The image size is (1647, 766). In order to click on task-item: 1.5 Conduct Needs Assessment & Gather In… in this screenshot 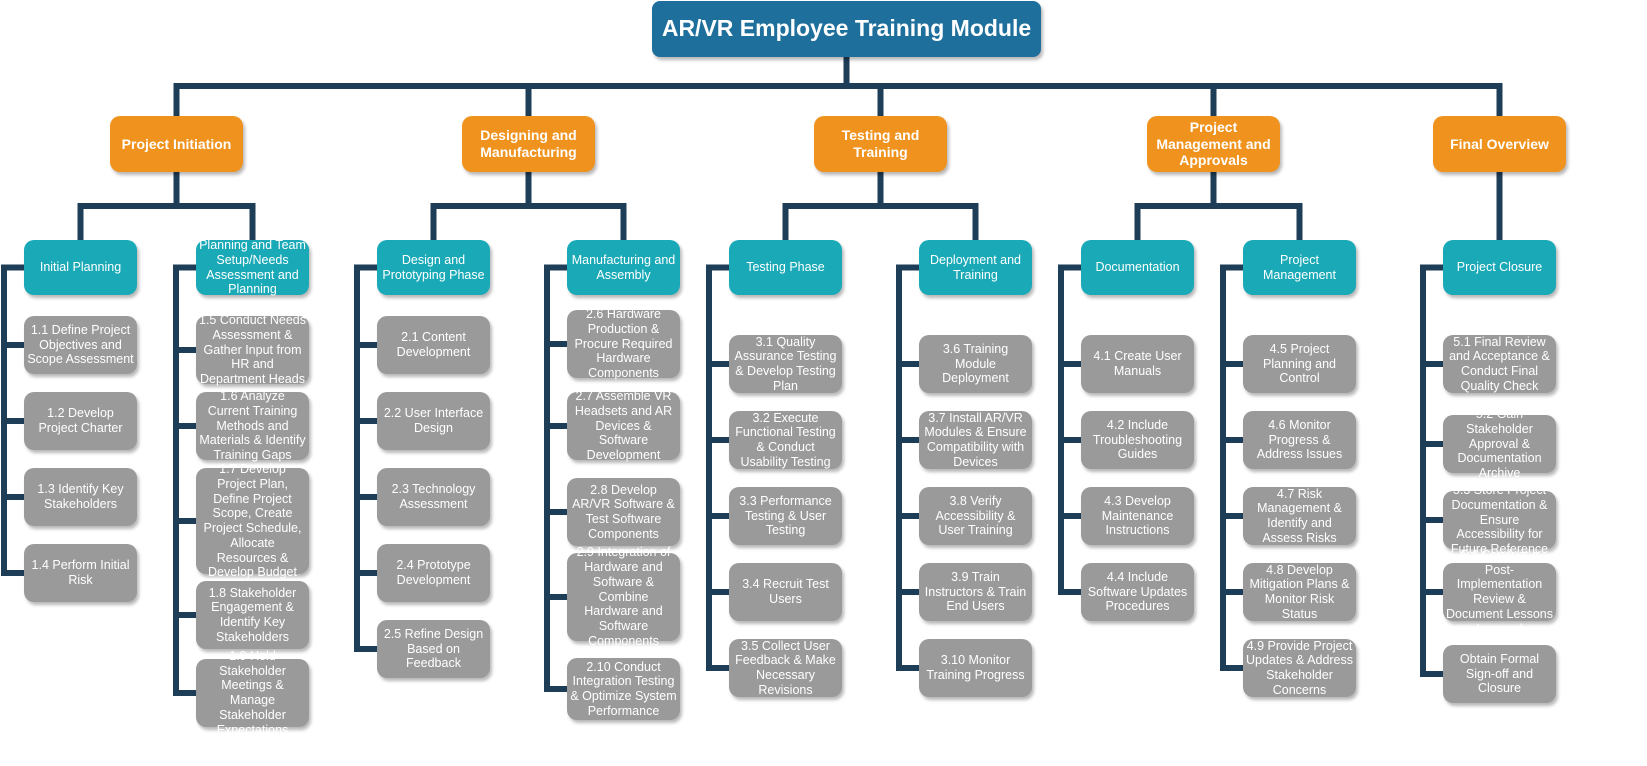, I will do `click(252, 349)`.